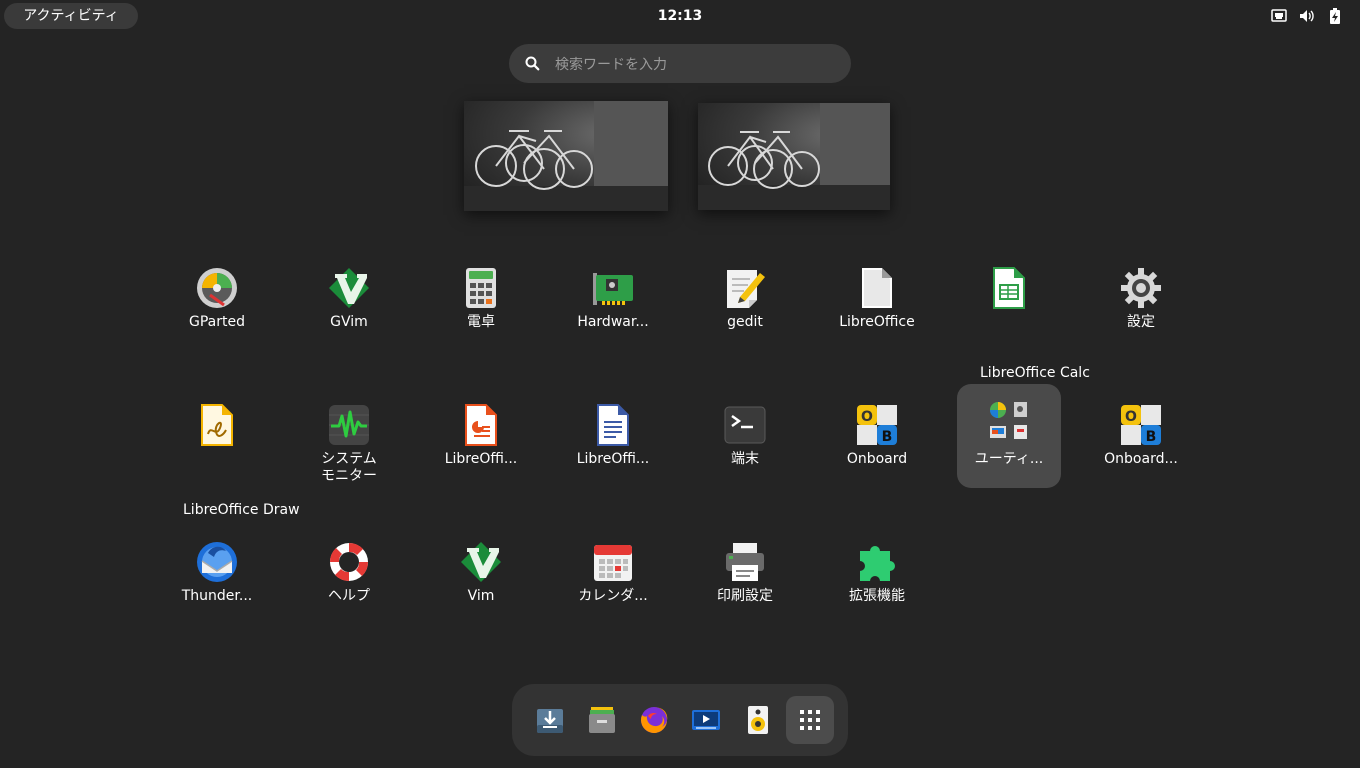  I want to click on firefox-icon, so click(654, 720).